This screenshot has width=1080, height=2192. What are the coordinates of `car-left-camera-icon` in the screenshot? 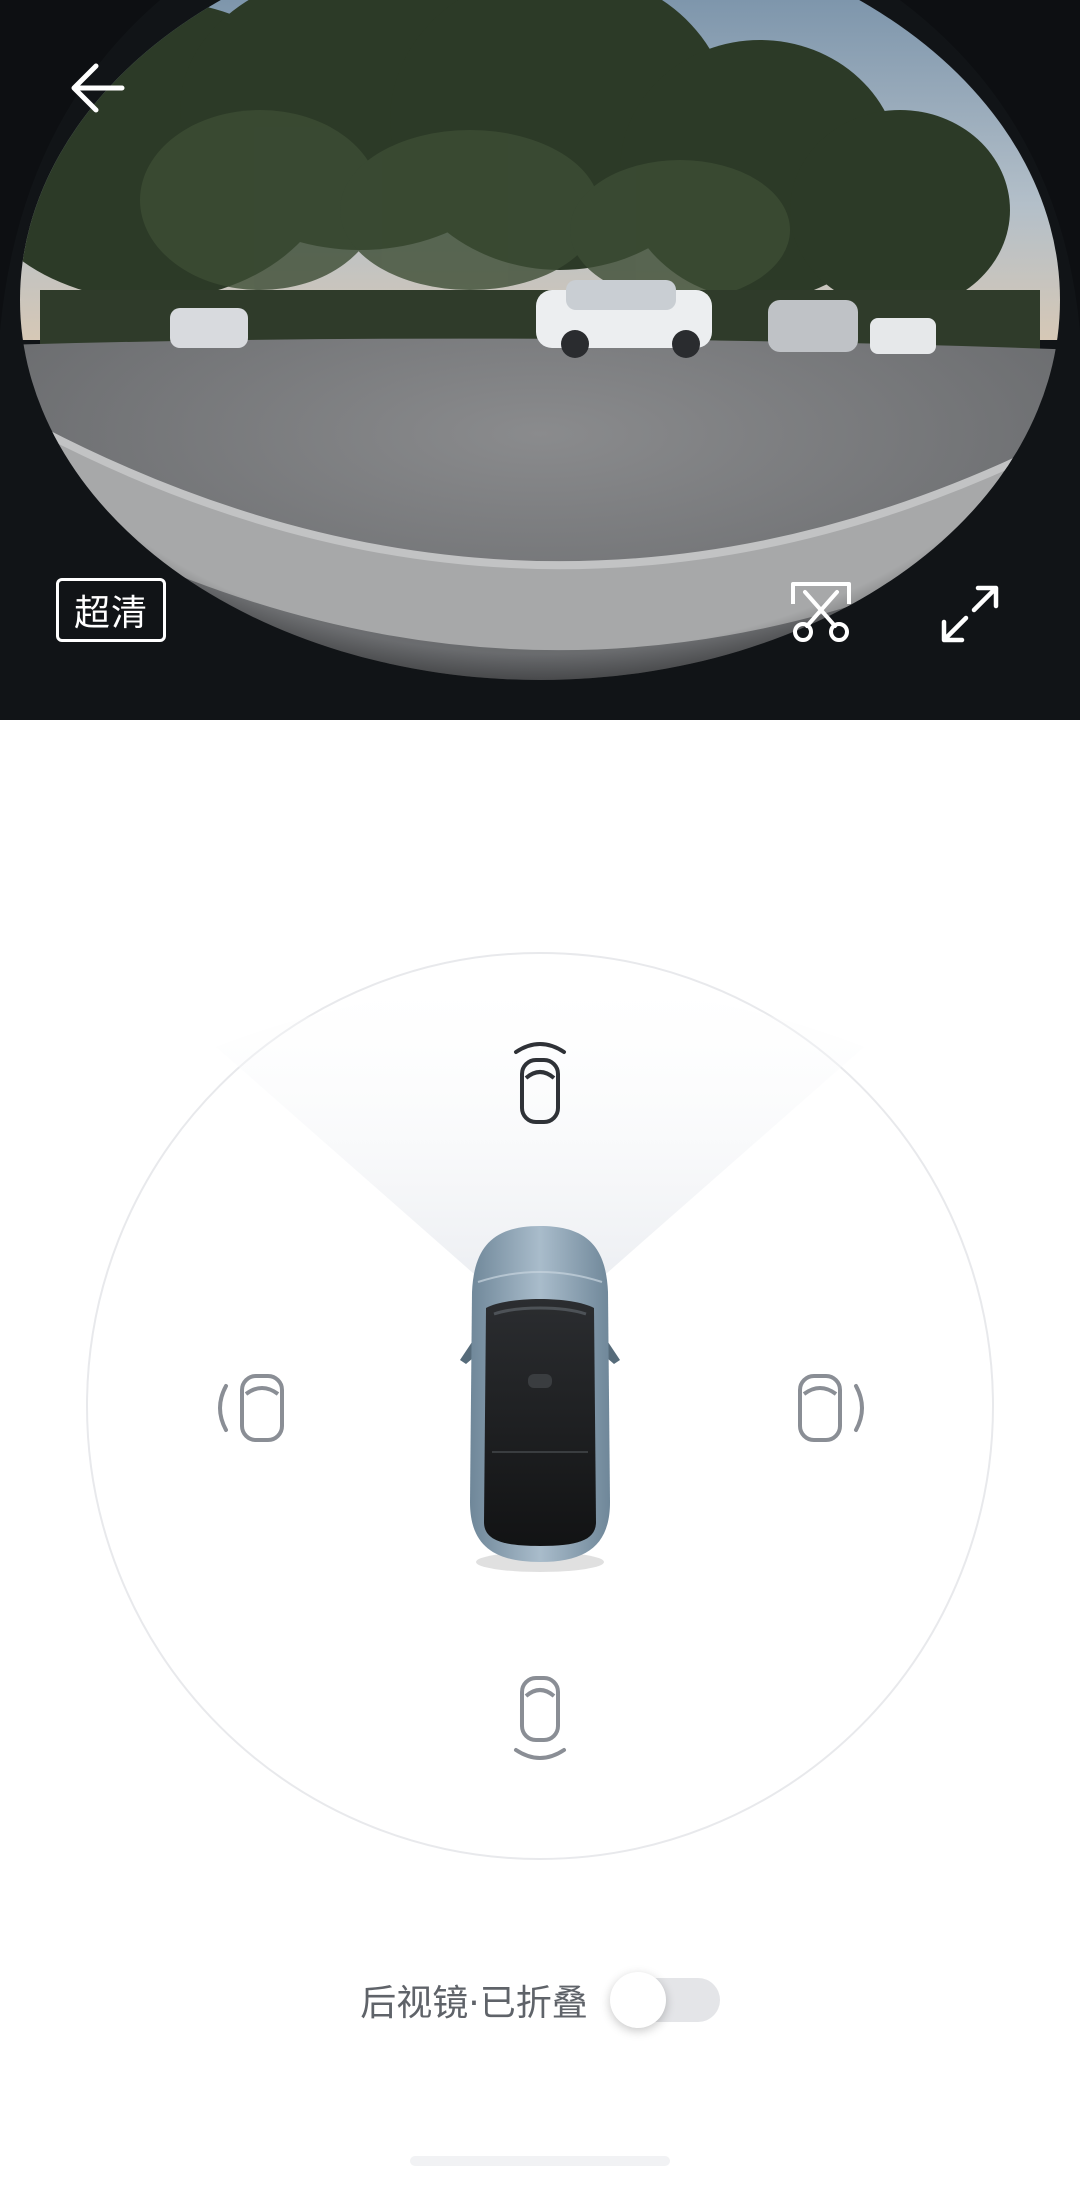 It's located at (251, 1408).